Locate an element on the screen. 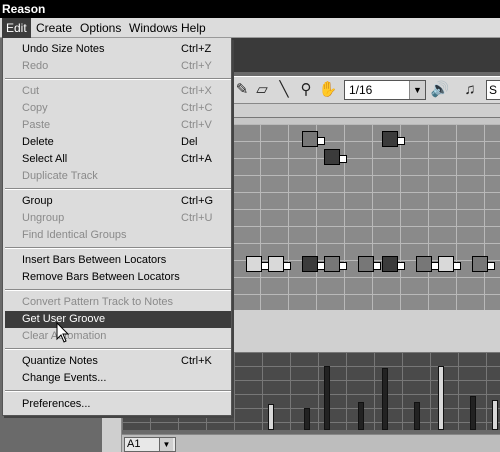 This screenshot has height=452, width=500. snap-select: S is located at coordinates (493, 90).